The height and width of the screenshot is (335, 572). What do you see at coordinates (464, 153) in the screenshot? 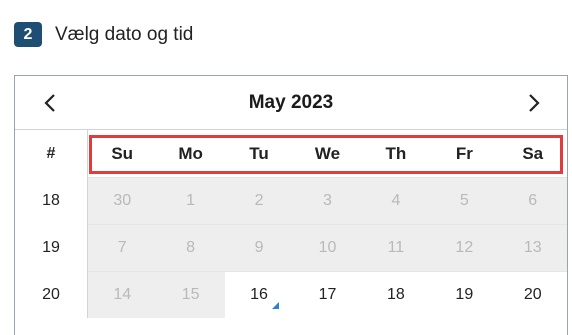
I see `weekday-friday: Fr` at bounding box center [464, 153].